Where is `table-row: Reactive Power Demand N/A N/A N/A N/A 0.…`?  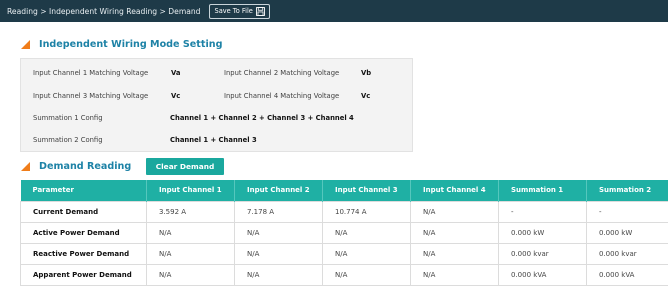
table-row: Reactive Power Demand N/A N/A N/A N/A 0.… is located at coordinates (344, 253).